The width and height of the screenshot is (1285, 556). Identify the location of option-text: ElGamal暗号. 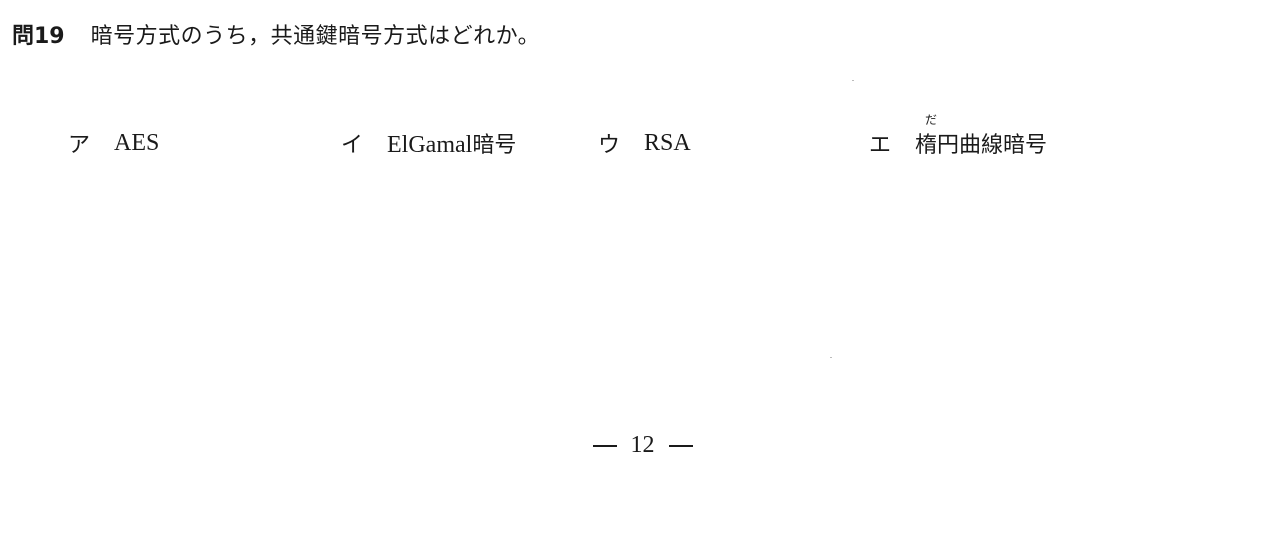
(451, 143).